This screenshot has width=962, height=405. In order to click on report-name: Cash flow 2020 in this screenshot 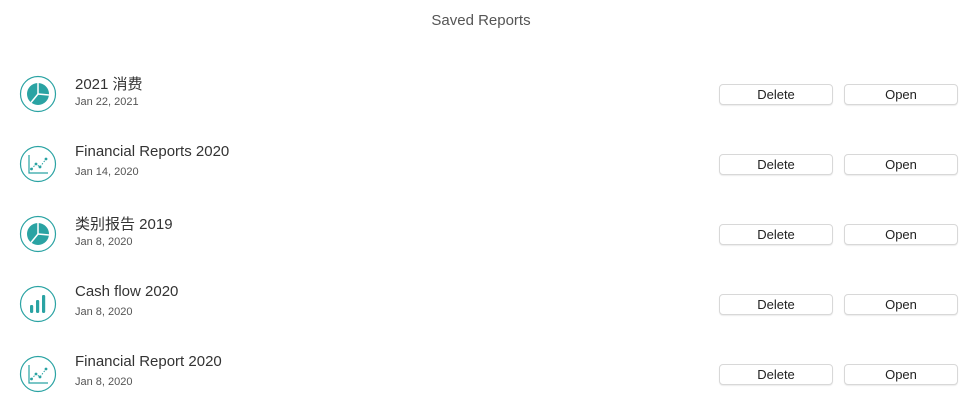, I will do `click(127, 291)`.